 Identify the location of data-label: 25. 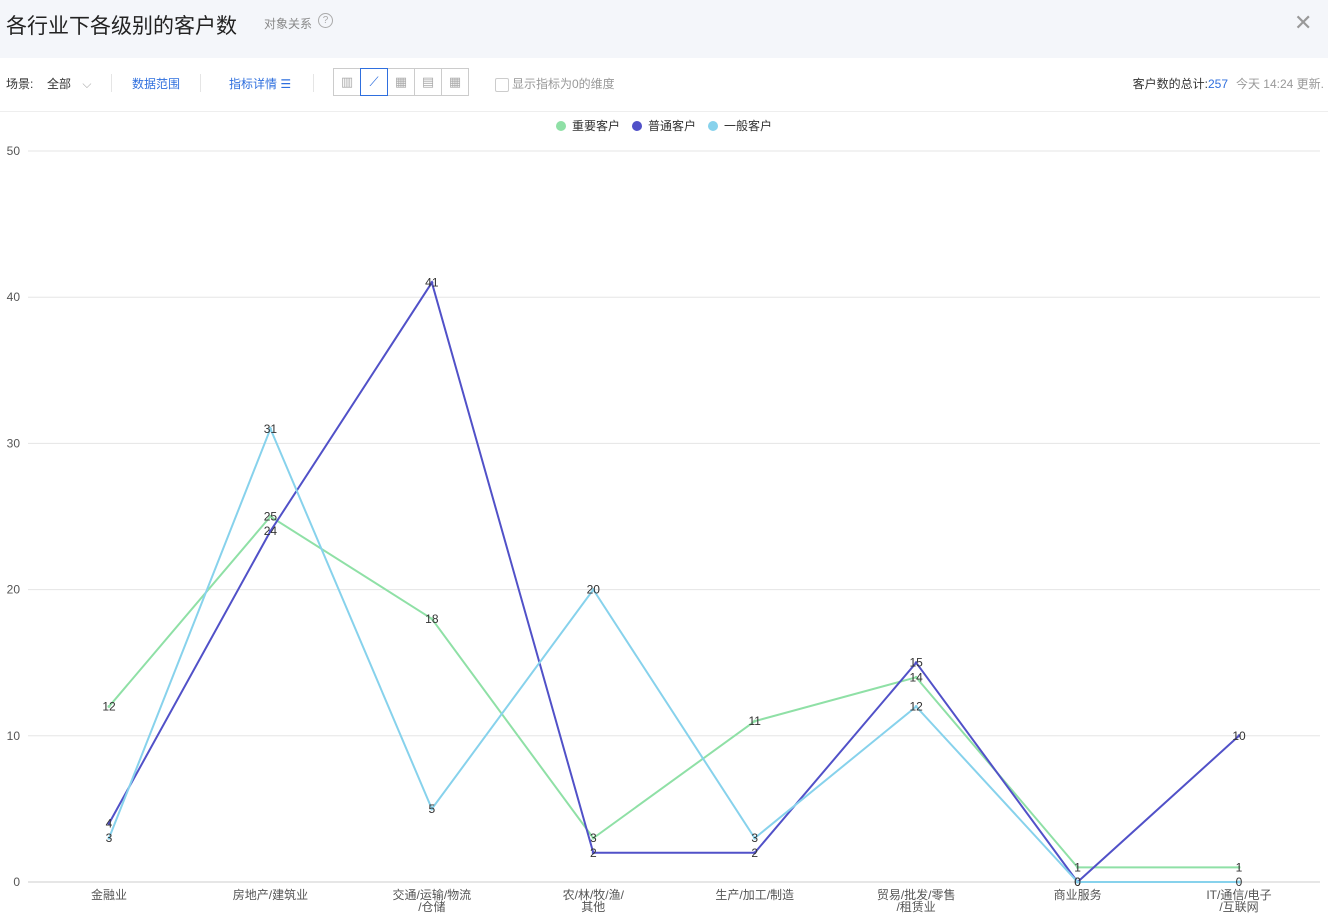
(271, 517).